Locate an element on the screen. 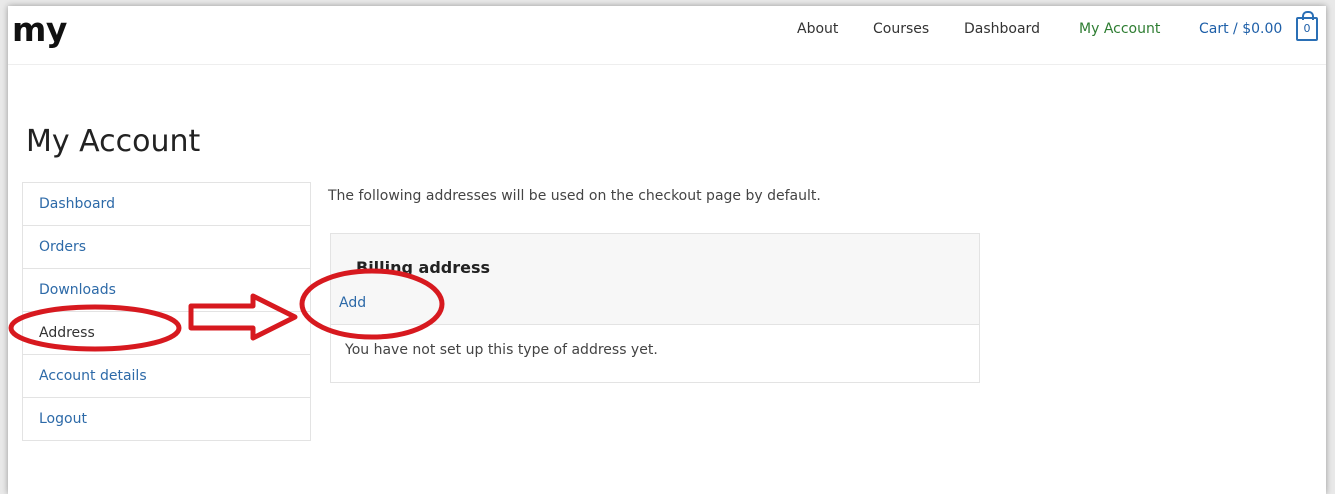 The width and height of the screenshot is (1335, 494). cart-icon: 0 is located at coordinates (1307, 26).